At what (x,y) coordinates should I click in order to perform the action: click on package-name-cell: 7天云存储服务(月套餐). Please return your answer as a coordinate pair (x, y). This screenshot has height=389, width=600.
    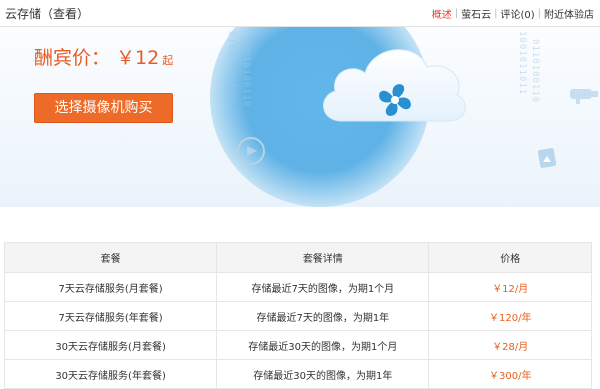
    Looking at the image, I should click on (110, 287).